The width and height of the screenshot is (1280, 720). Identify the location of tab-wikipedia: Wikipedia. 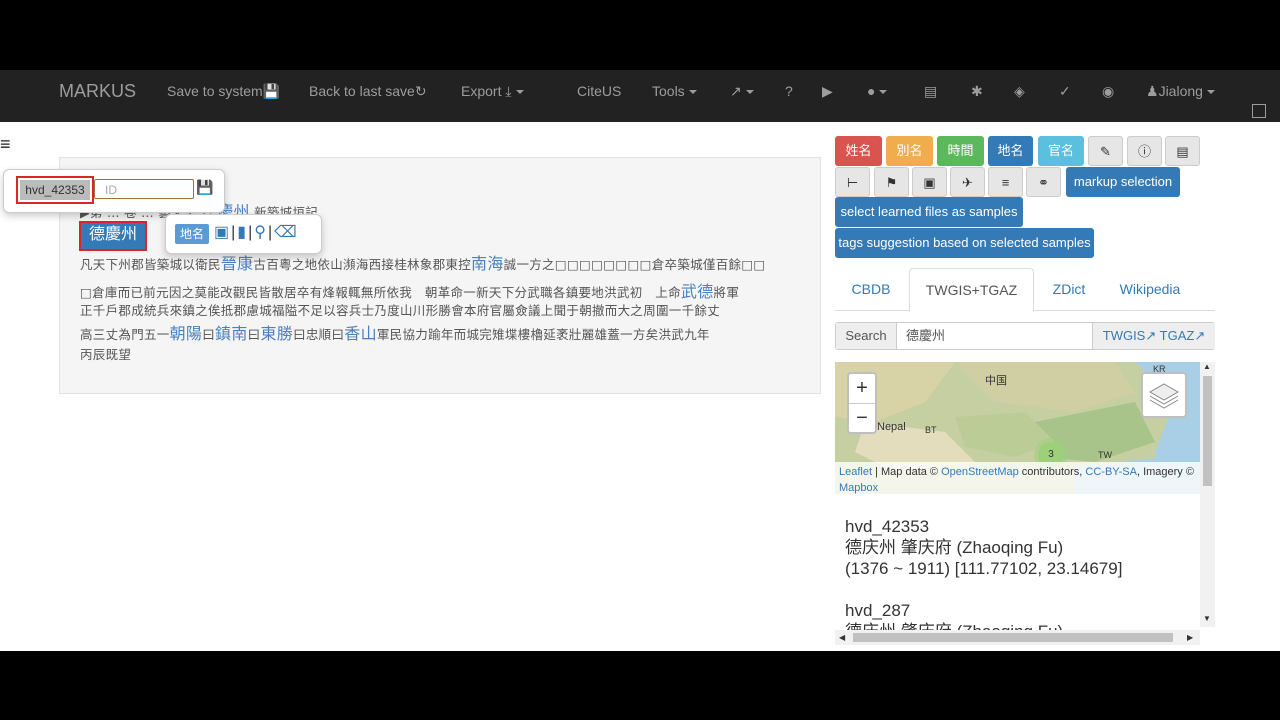
(1150, 289).